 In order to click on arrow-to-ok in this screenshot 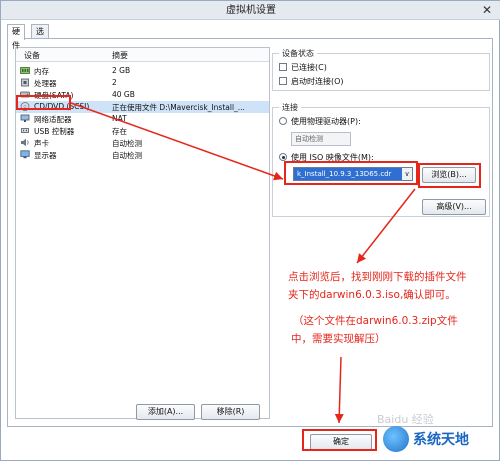, I will do `click(339, 390)`.